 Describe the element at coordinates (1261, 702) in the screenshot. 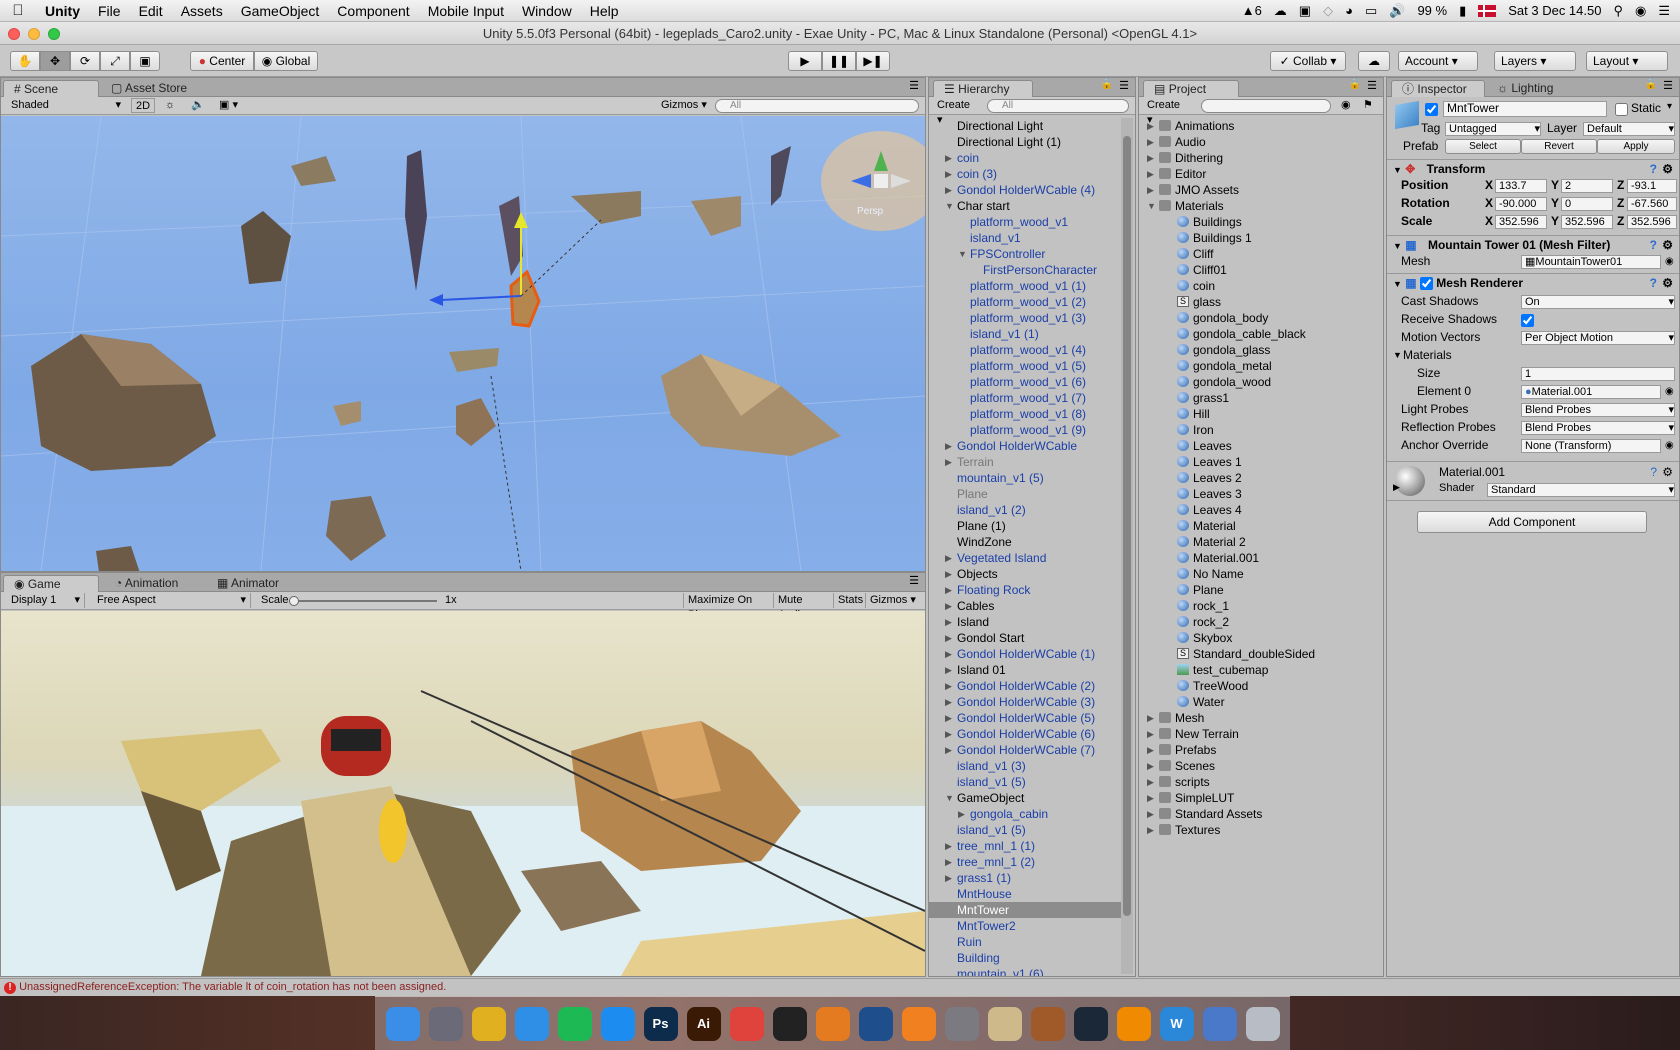

I see `project-item: Water` at that location.